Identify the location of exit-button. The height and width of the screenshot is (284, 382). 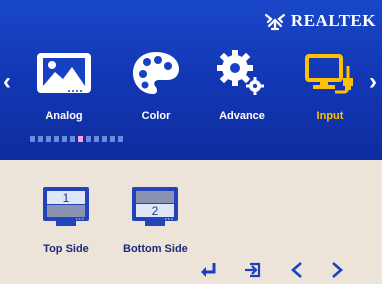
(253, 272).